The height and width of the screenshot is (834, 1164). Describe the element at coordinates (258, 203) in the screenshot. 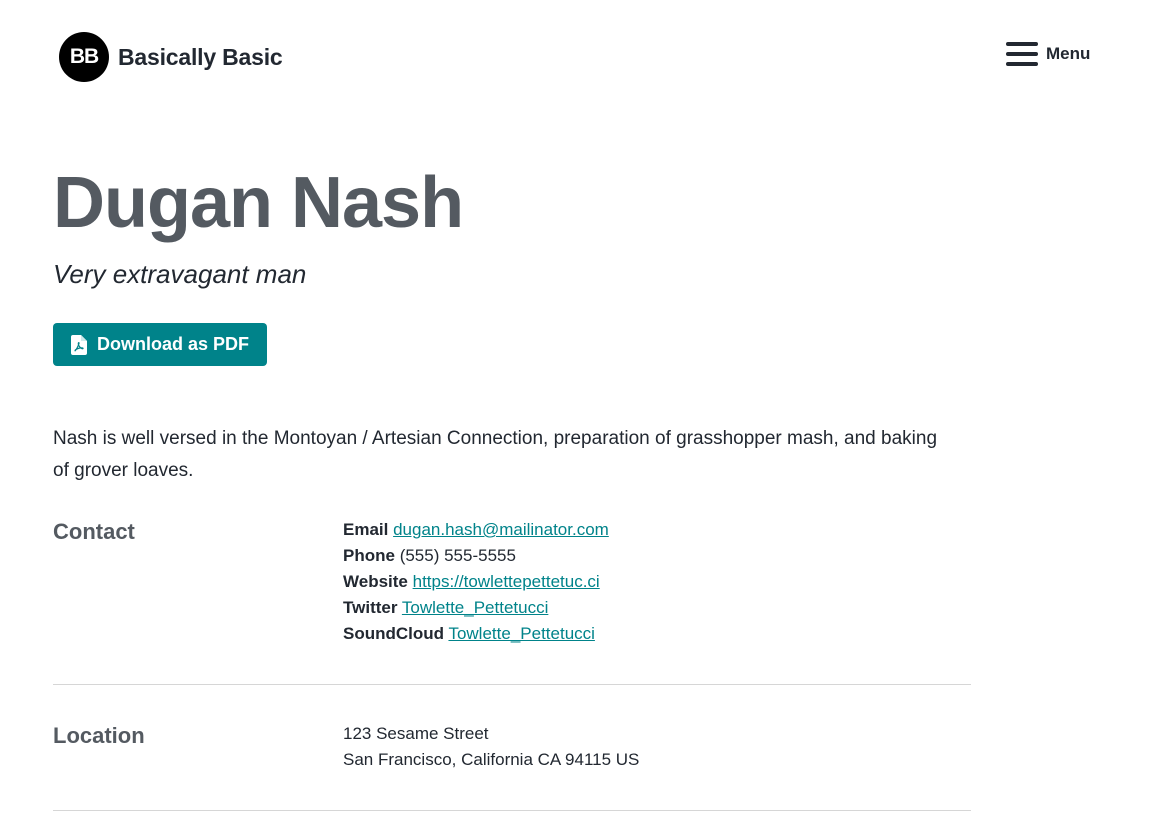

I see `page-title: Dugan Nash` at that location.